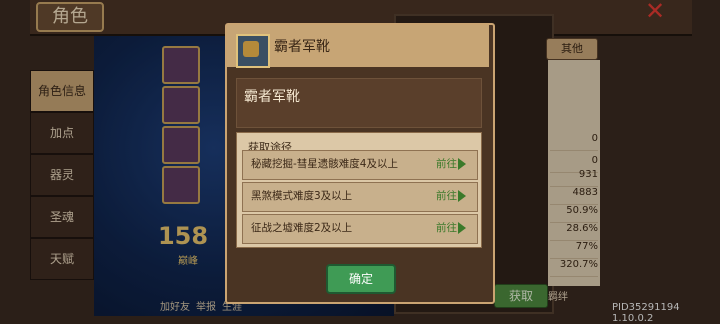 The height and width of the screenshot is (324, 720). I want to click on source-text: 秘藏挖掘-彗星遗骸难度4及以上, so click(324, 164).